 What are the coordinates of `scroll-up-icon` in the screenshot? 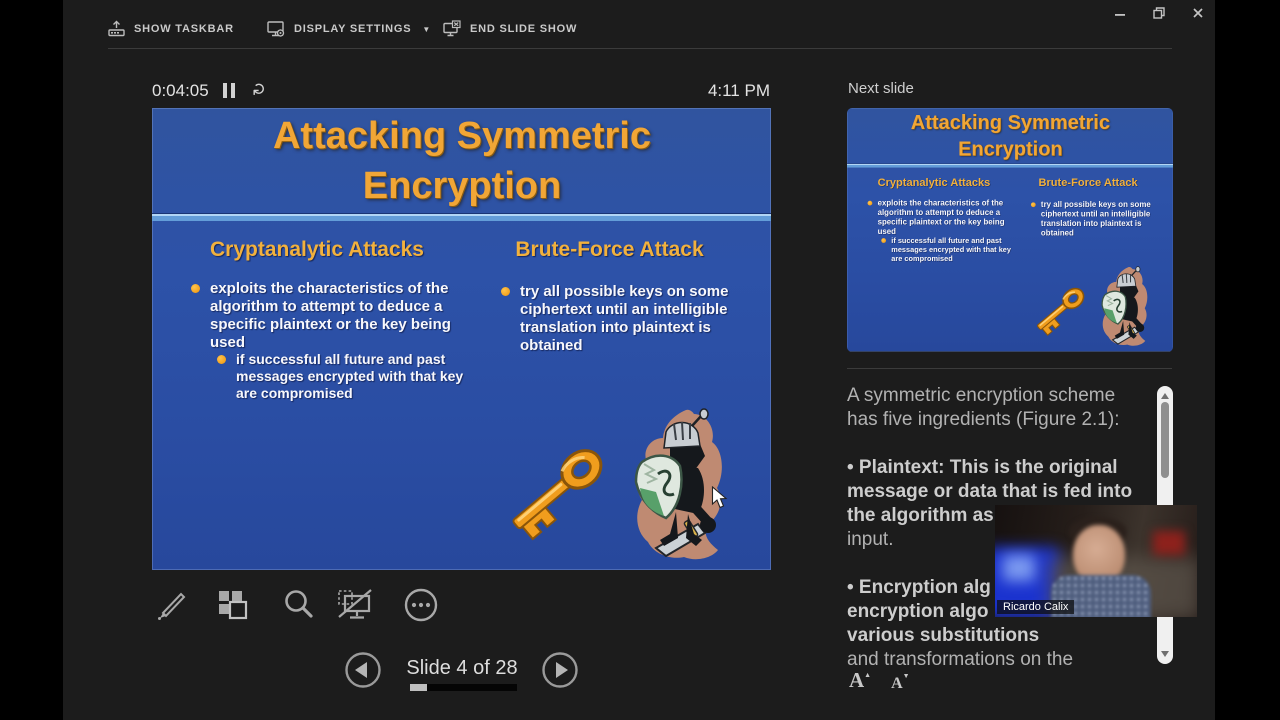 It's located at (1165, 396).